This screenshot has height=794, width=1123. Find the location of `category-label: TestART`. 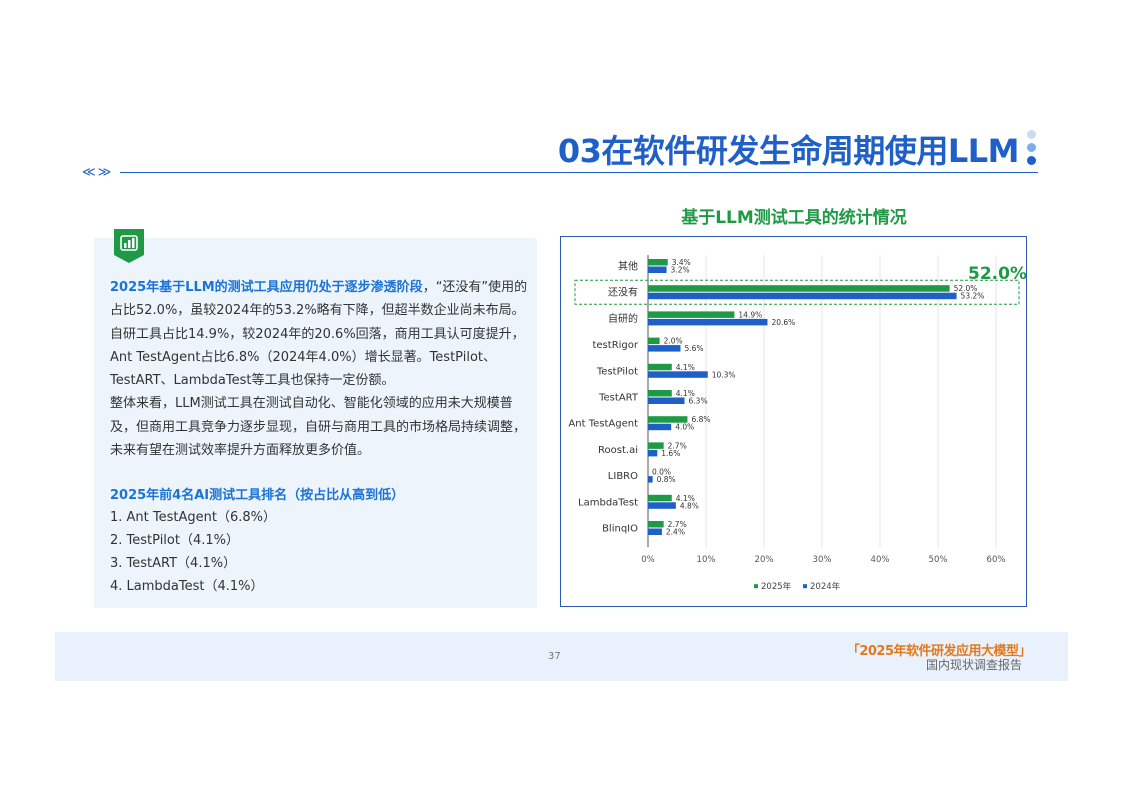

category-label: TestART is located at coordinates (618, 398).